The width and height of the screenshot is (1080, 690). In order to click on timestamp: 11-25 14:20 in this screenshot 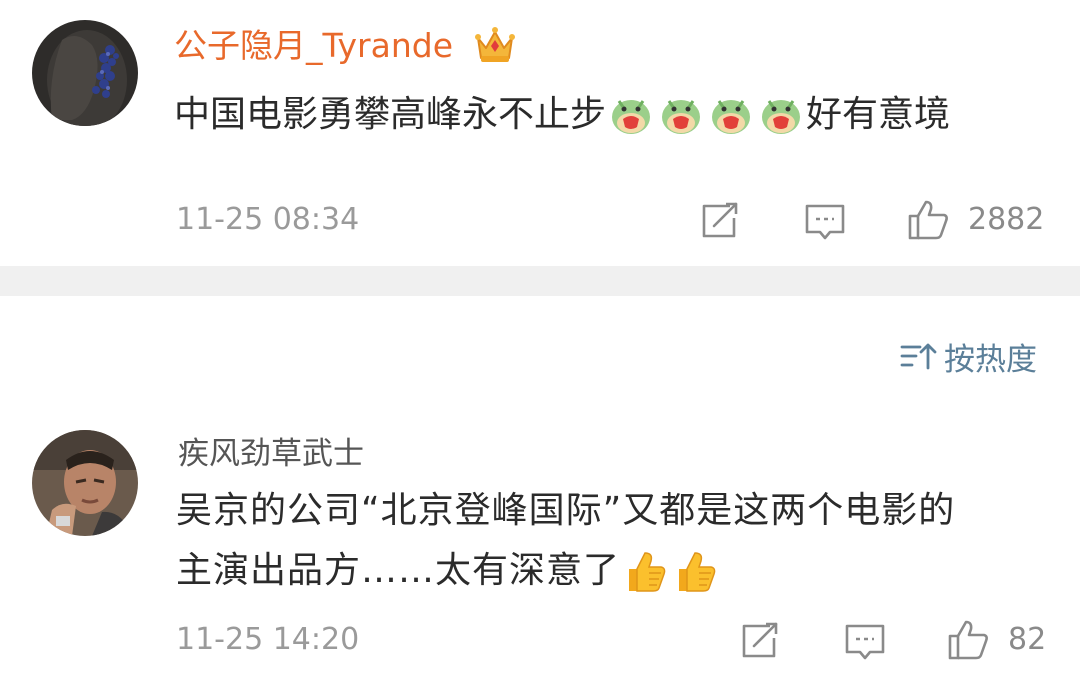, I will do `click(268, 639)`.